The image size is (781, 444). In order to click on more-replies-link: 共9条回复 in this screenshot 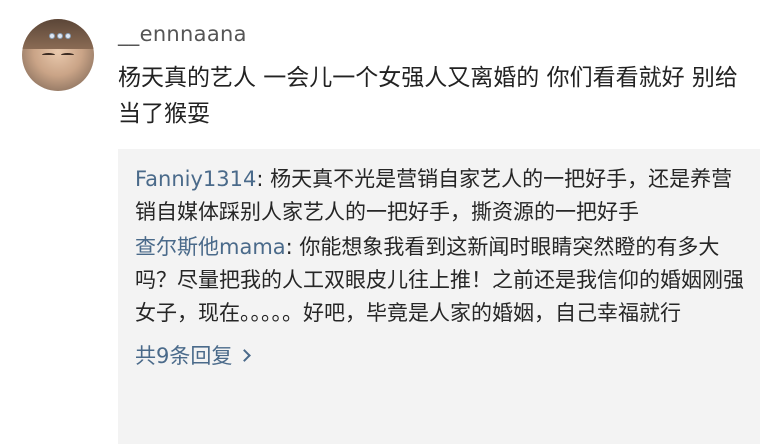, I will do `click(193, 355)`.